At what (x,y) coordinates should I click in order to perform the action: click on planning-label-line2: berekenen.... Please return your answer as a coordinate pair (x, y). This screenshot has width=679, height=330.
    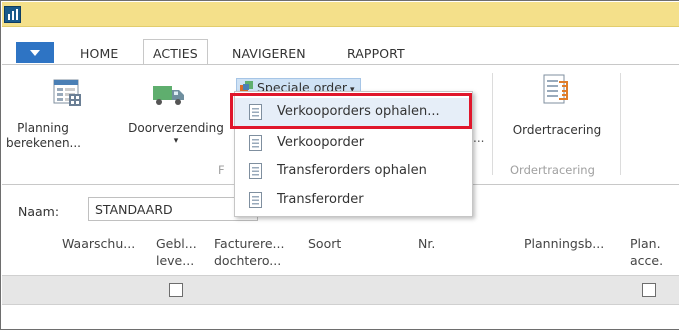
    Looking at the image, I should click on (43, 143).